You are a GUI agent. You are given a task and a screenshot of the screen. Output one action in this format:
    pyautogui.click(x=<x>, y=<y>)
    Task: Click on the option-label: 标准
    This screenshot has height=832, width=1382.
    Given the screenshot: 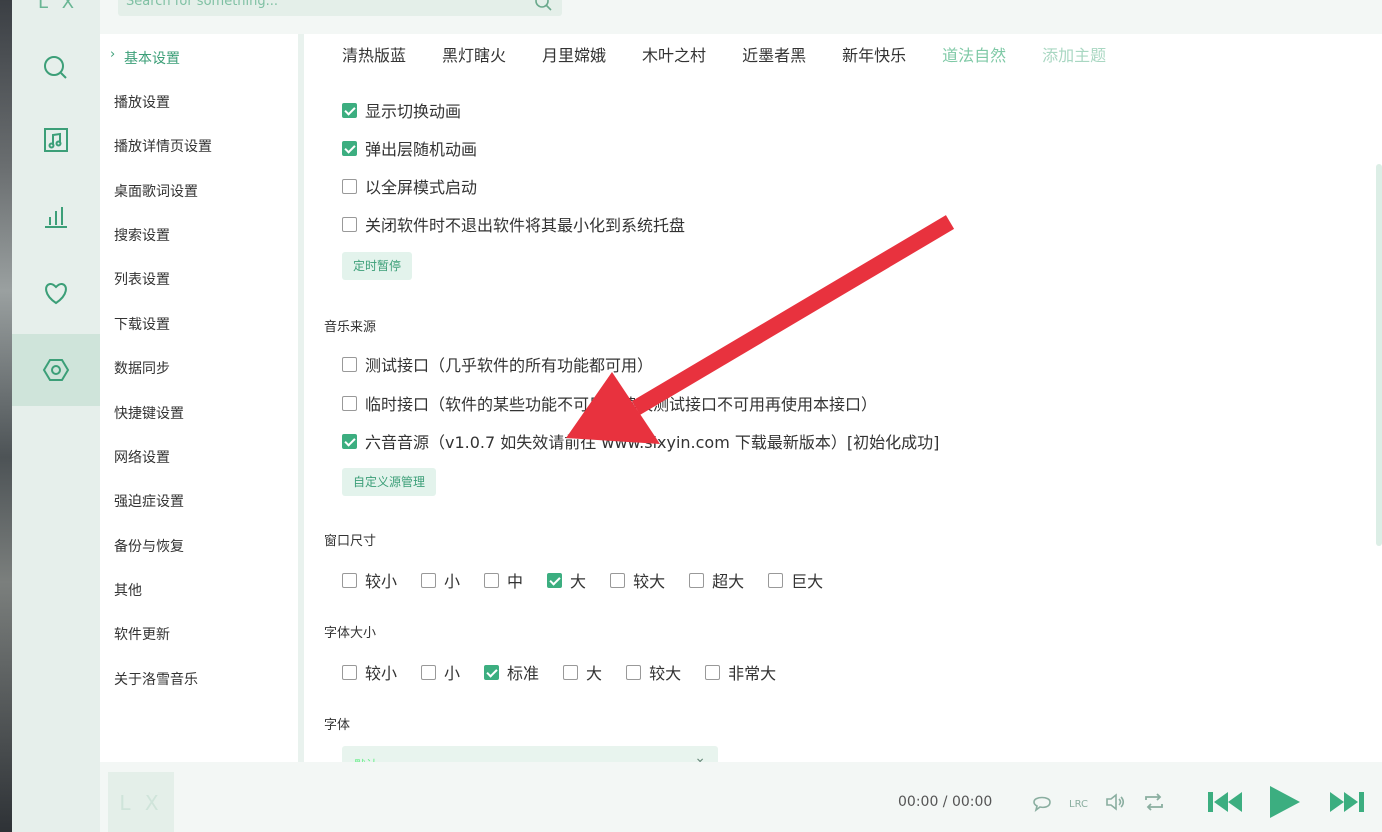 What is the action you would take?
    pyautogui.click(x=523, y=673)
    